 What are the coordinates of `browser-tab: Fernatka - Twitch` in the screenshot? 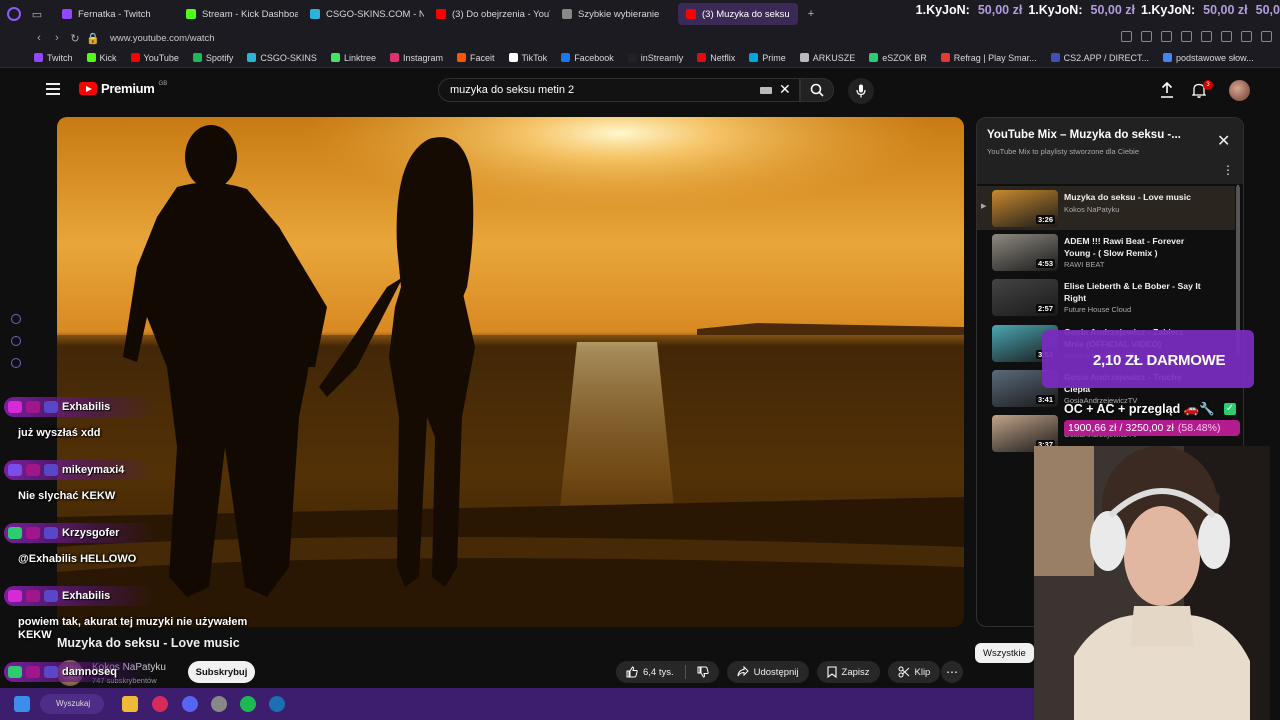 It's located at (114, 14).